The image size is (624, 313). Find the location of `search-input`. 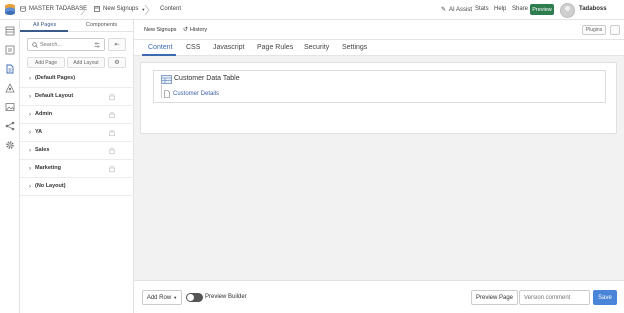

search-input is located at coordinates (64, 45).